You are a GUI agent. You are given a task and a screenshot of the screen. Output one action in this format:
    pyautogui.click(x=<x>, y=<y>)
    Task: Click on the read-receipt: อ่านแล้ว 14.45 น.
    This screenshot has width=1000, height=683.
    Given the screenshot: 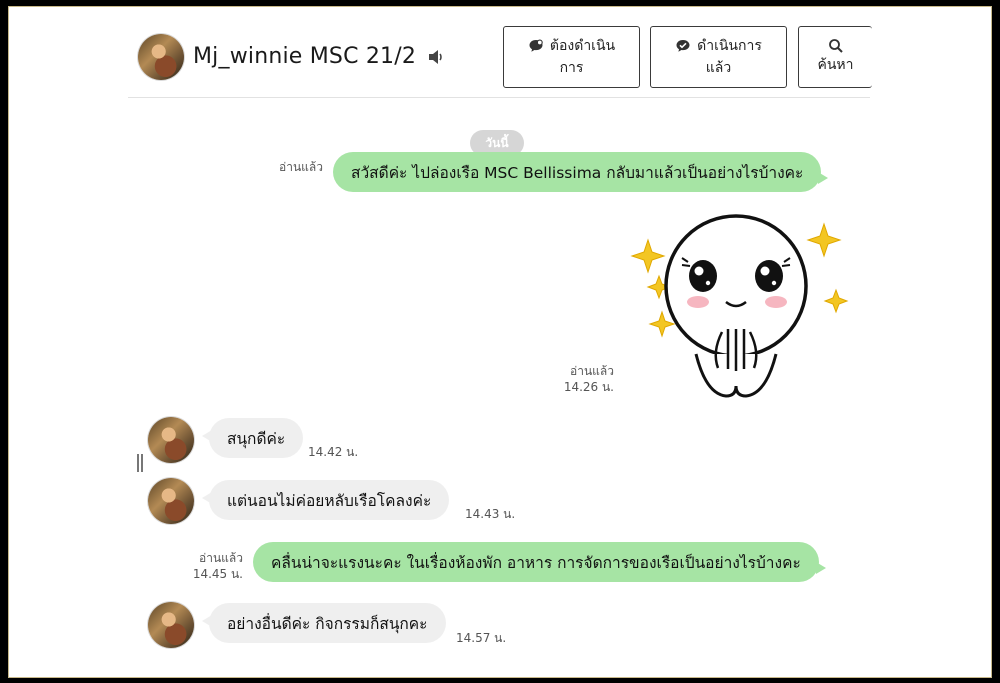 What is the action you would take?
    pyautogui.click(x=213, y=566)
    